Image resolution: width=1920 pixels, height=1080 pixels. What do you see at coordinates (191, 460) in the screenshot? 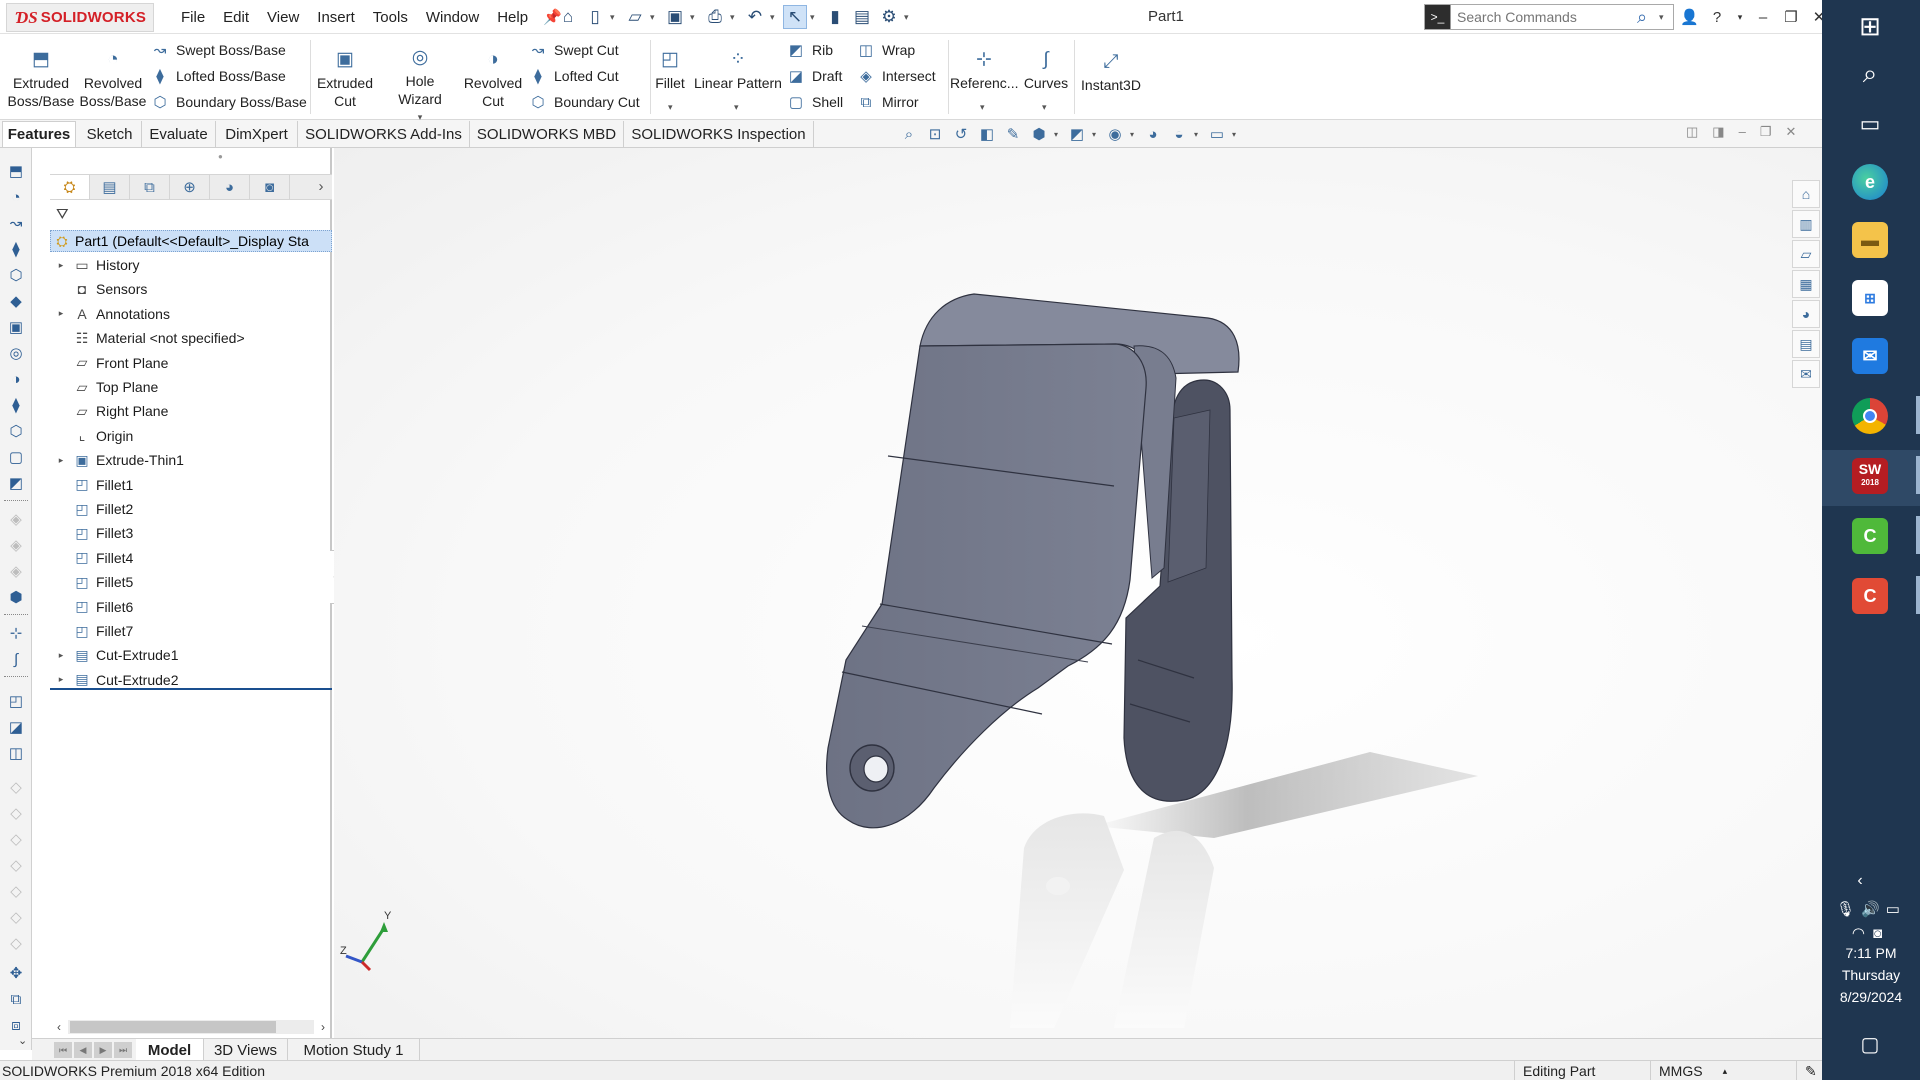
I see `tree-item: ▸ ▣ Extrude-Thin1` at bounding box center [191, 460].